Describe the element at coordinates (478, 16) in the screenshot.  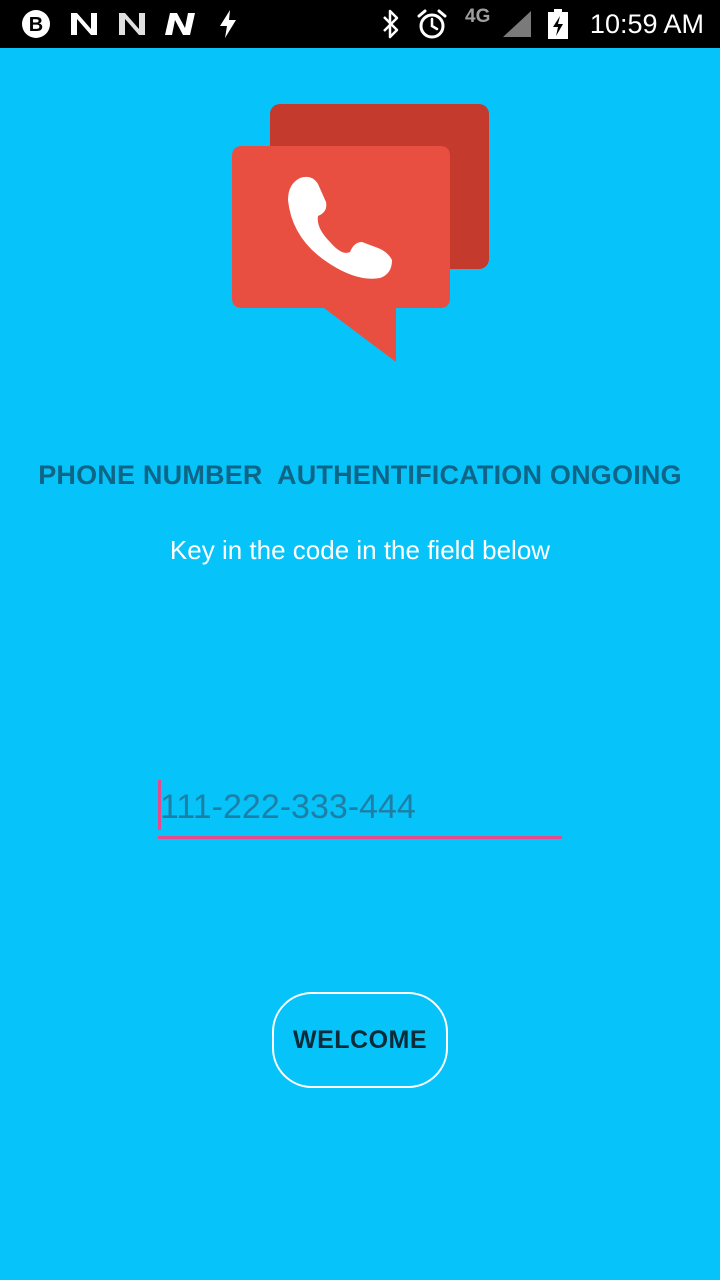
I see `network-type-label: 4G` at that location.